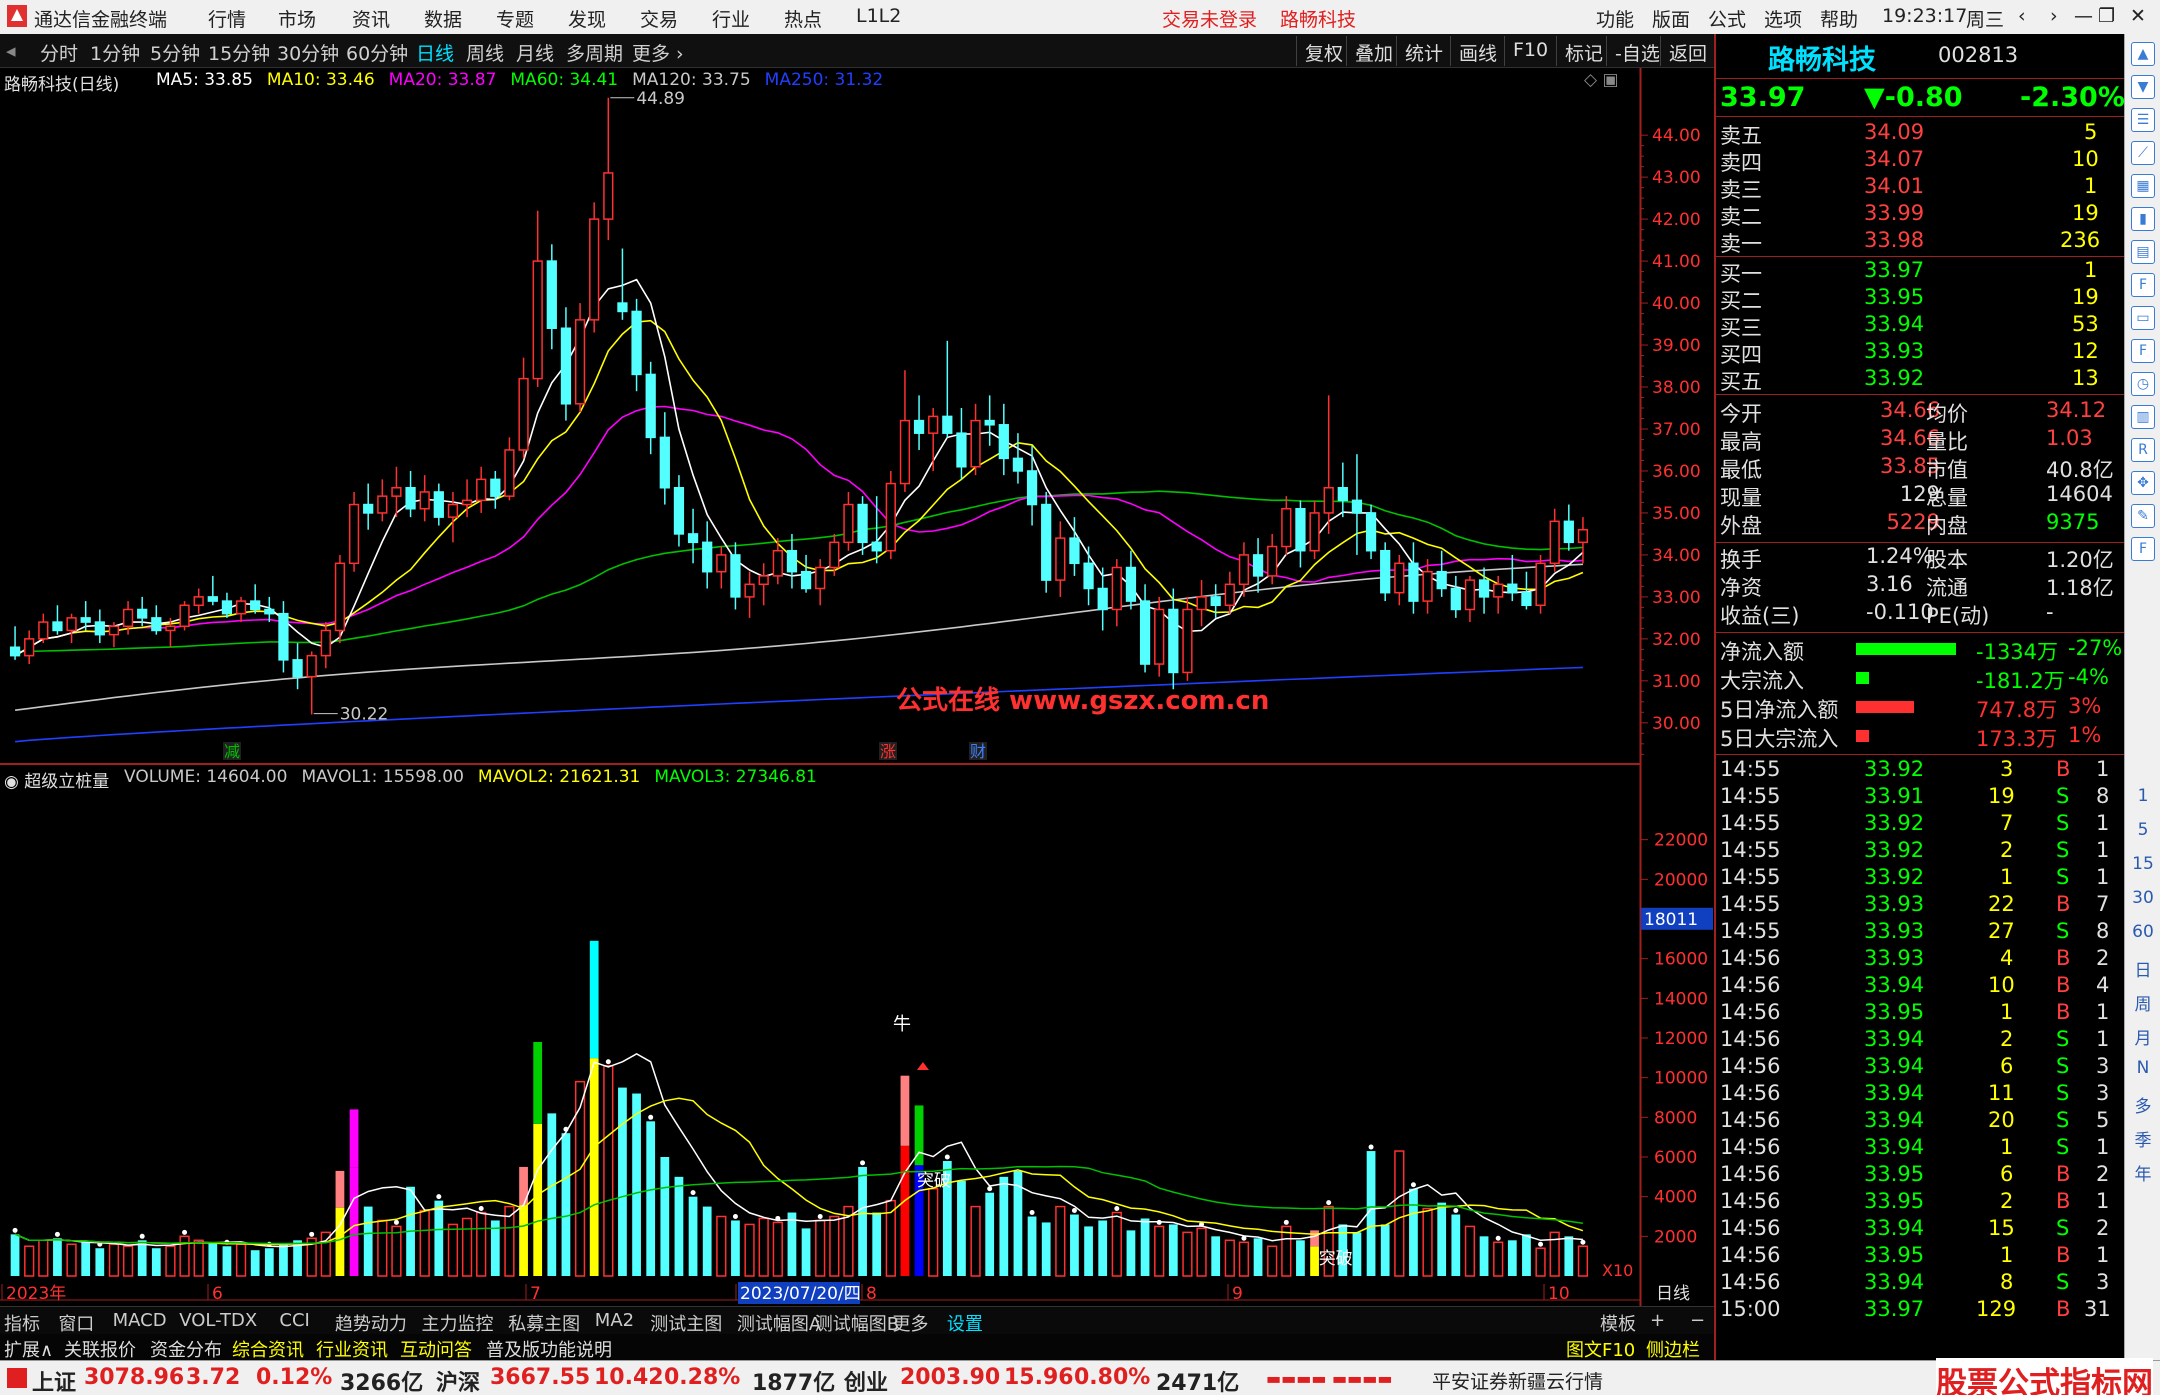  What do you see at coordinates (308, 52) in the screenshot?
I see `period-4: 30分钟` at bounding box center [308, 52].